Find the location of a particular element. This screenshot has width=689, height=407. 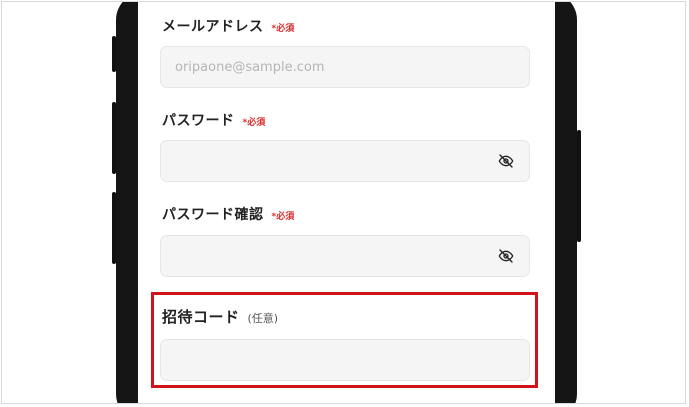

password-required-badge: *必須 is located at coordinates (254, 123).